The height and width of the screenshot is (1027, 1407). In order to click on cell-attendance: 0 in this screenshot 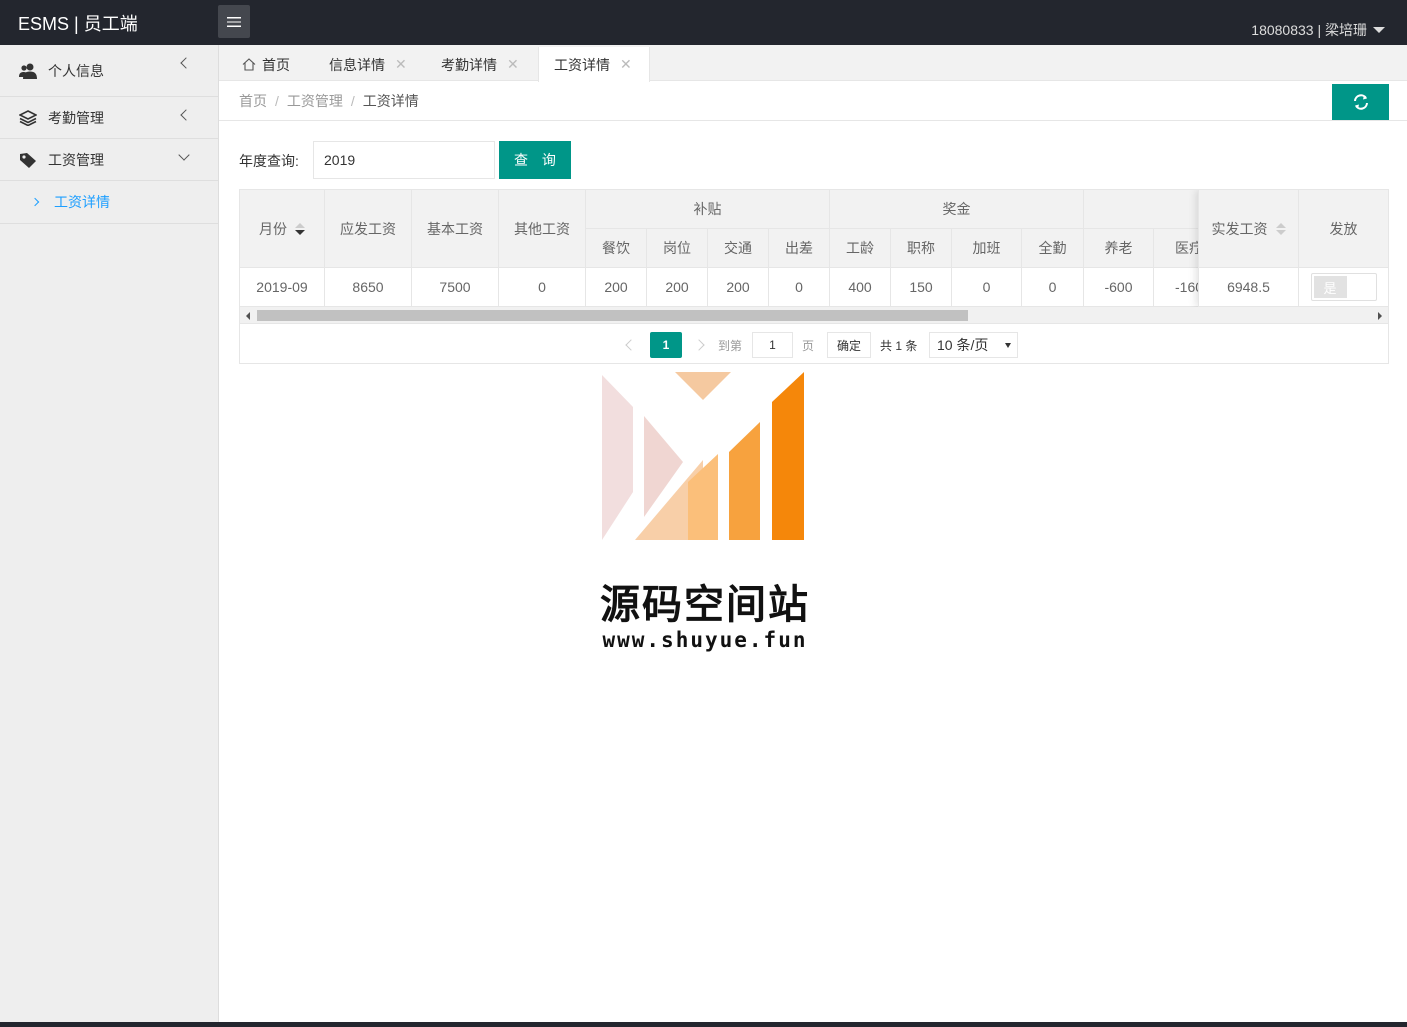, I will do `click(1053, 287)`.